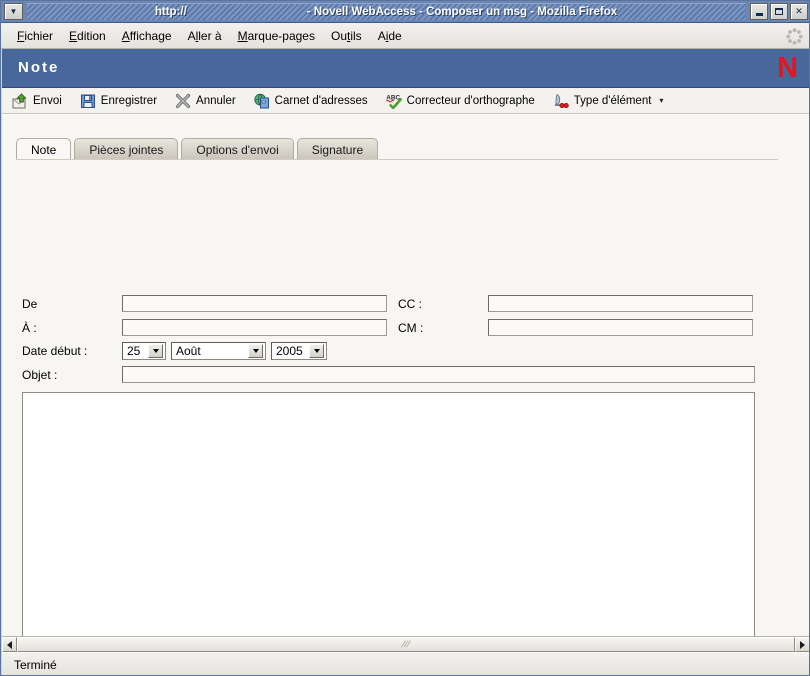  Describe the element at coordinates (561, 101) in the screenshot. I see `item-type-icon` at that location.